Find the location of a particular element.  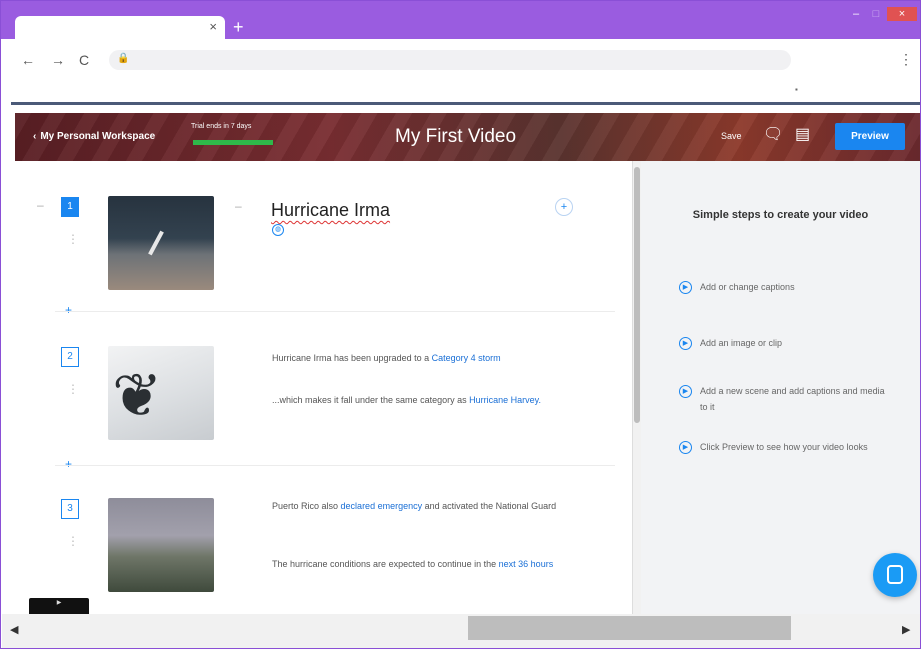

chevron-left-icon: ‹ is located at coordinates (35, 136).